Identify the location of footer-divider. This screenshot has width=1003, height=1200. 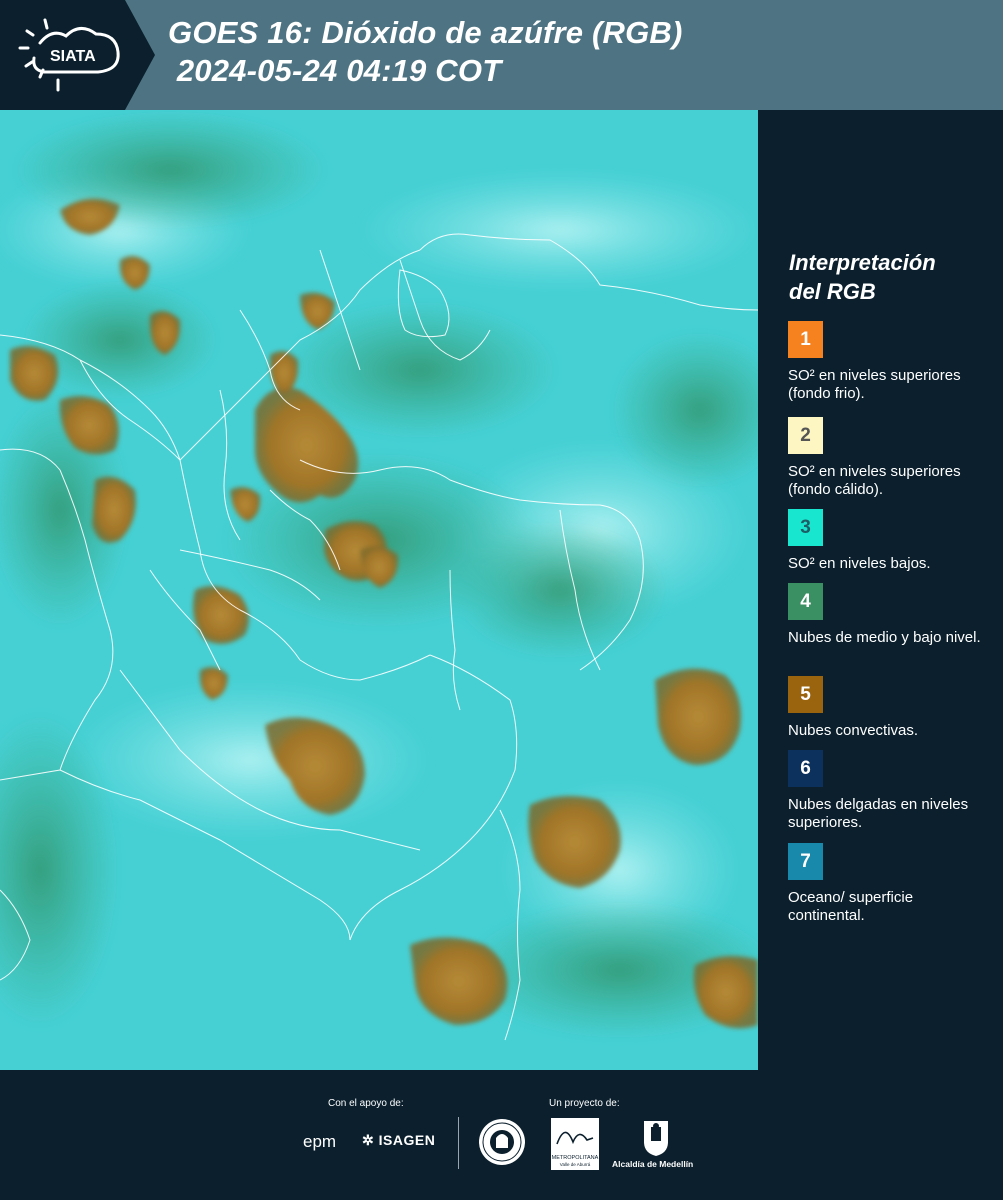
(458, 1143).